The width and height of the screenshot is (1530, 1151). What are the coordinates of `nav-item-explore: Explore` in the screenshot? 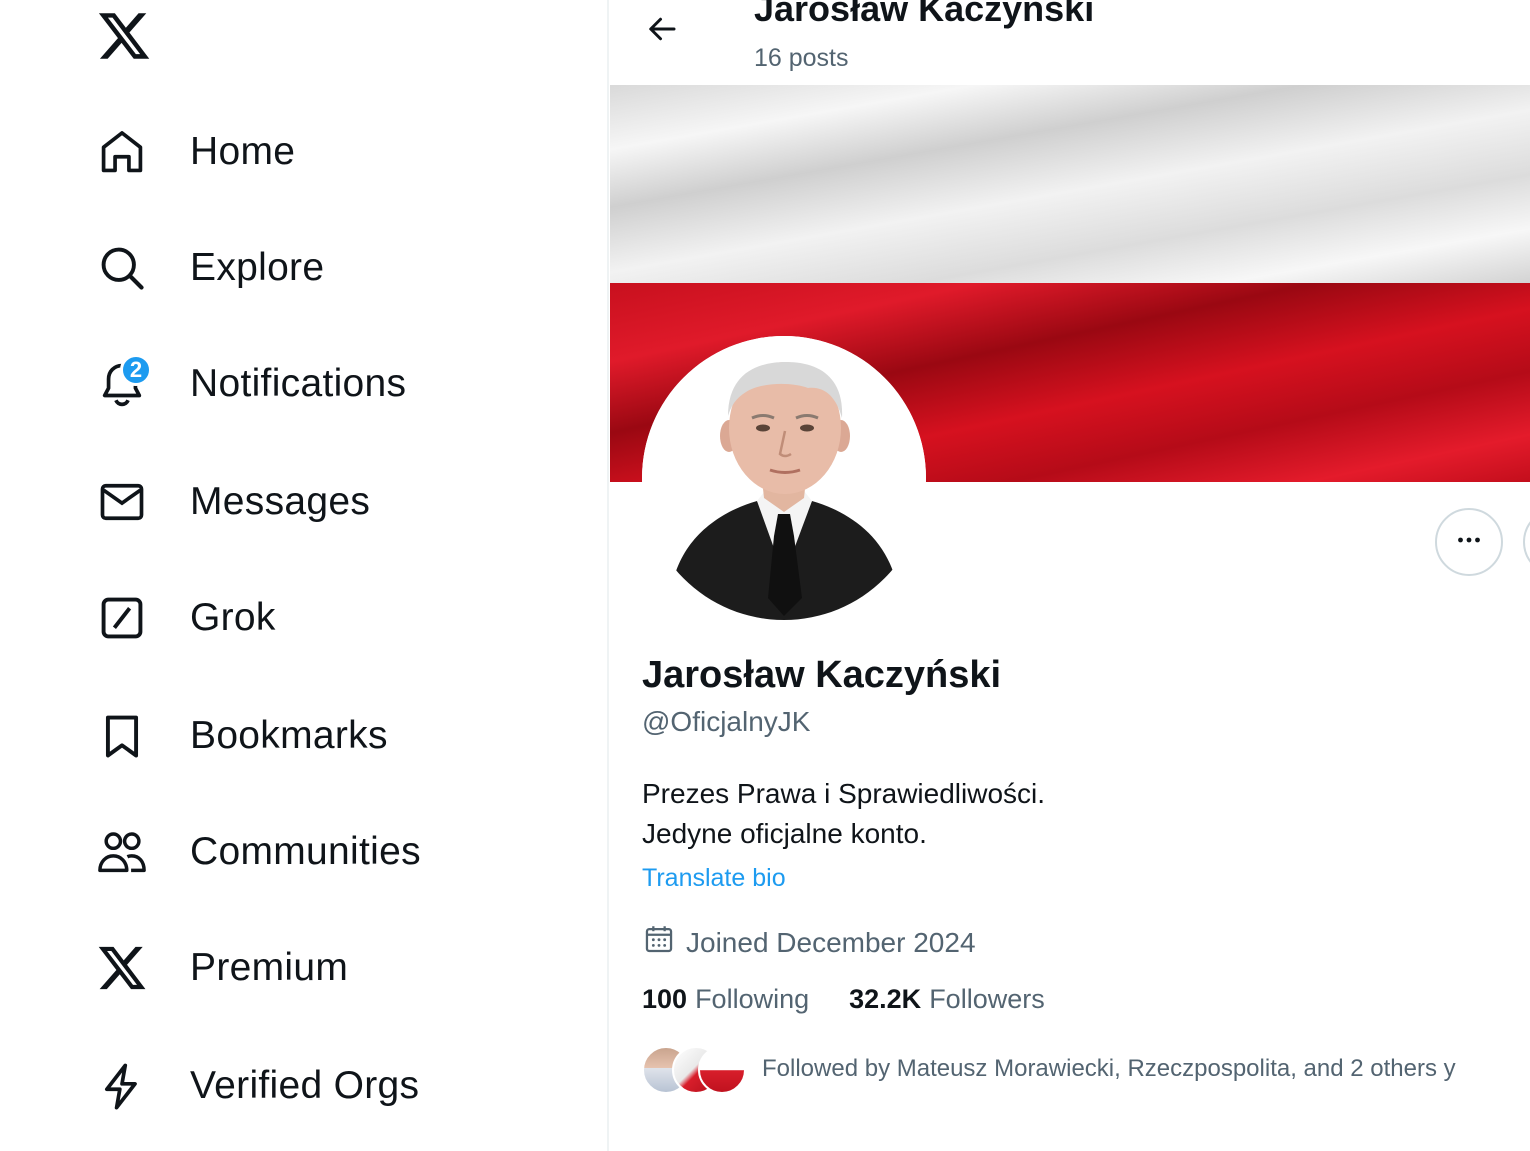 It's located at (324, 268).